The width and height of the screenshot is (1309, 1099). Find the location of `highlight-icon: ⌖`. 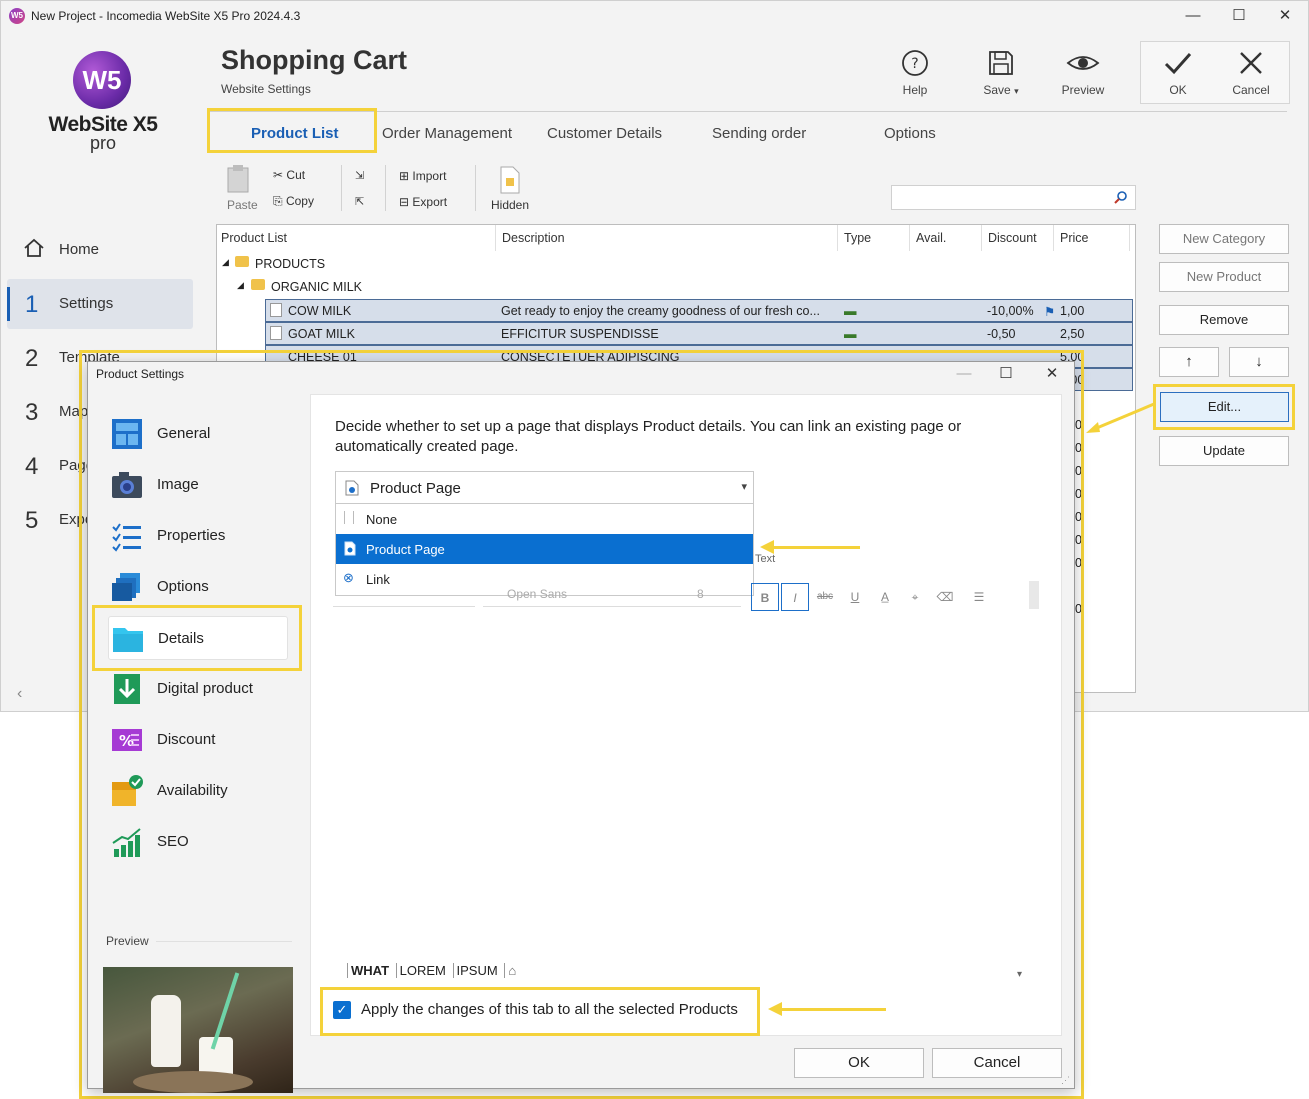

highlight-icon: ⌖ is located at coordinates (915, 597).